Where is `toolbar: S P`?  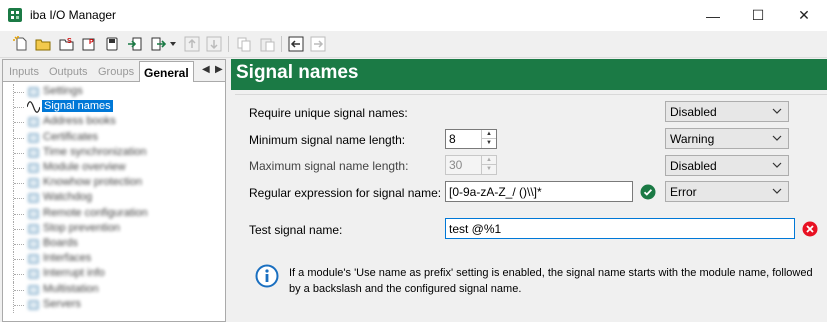
toolbar: S P is located at coordinates (413, 44).